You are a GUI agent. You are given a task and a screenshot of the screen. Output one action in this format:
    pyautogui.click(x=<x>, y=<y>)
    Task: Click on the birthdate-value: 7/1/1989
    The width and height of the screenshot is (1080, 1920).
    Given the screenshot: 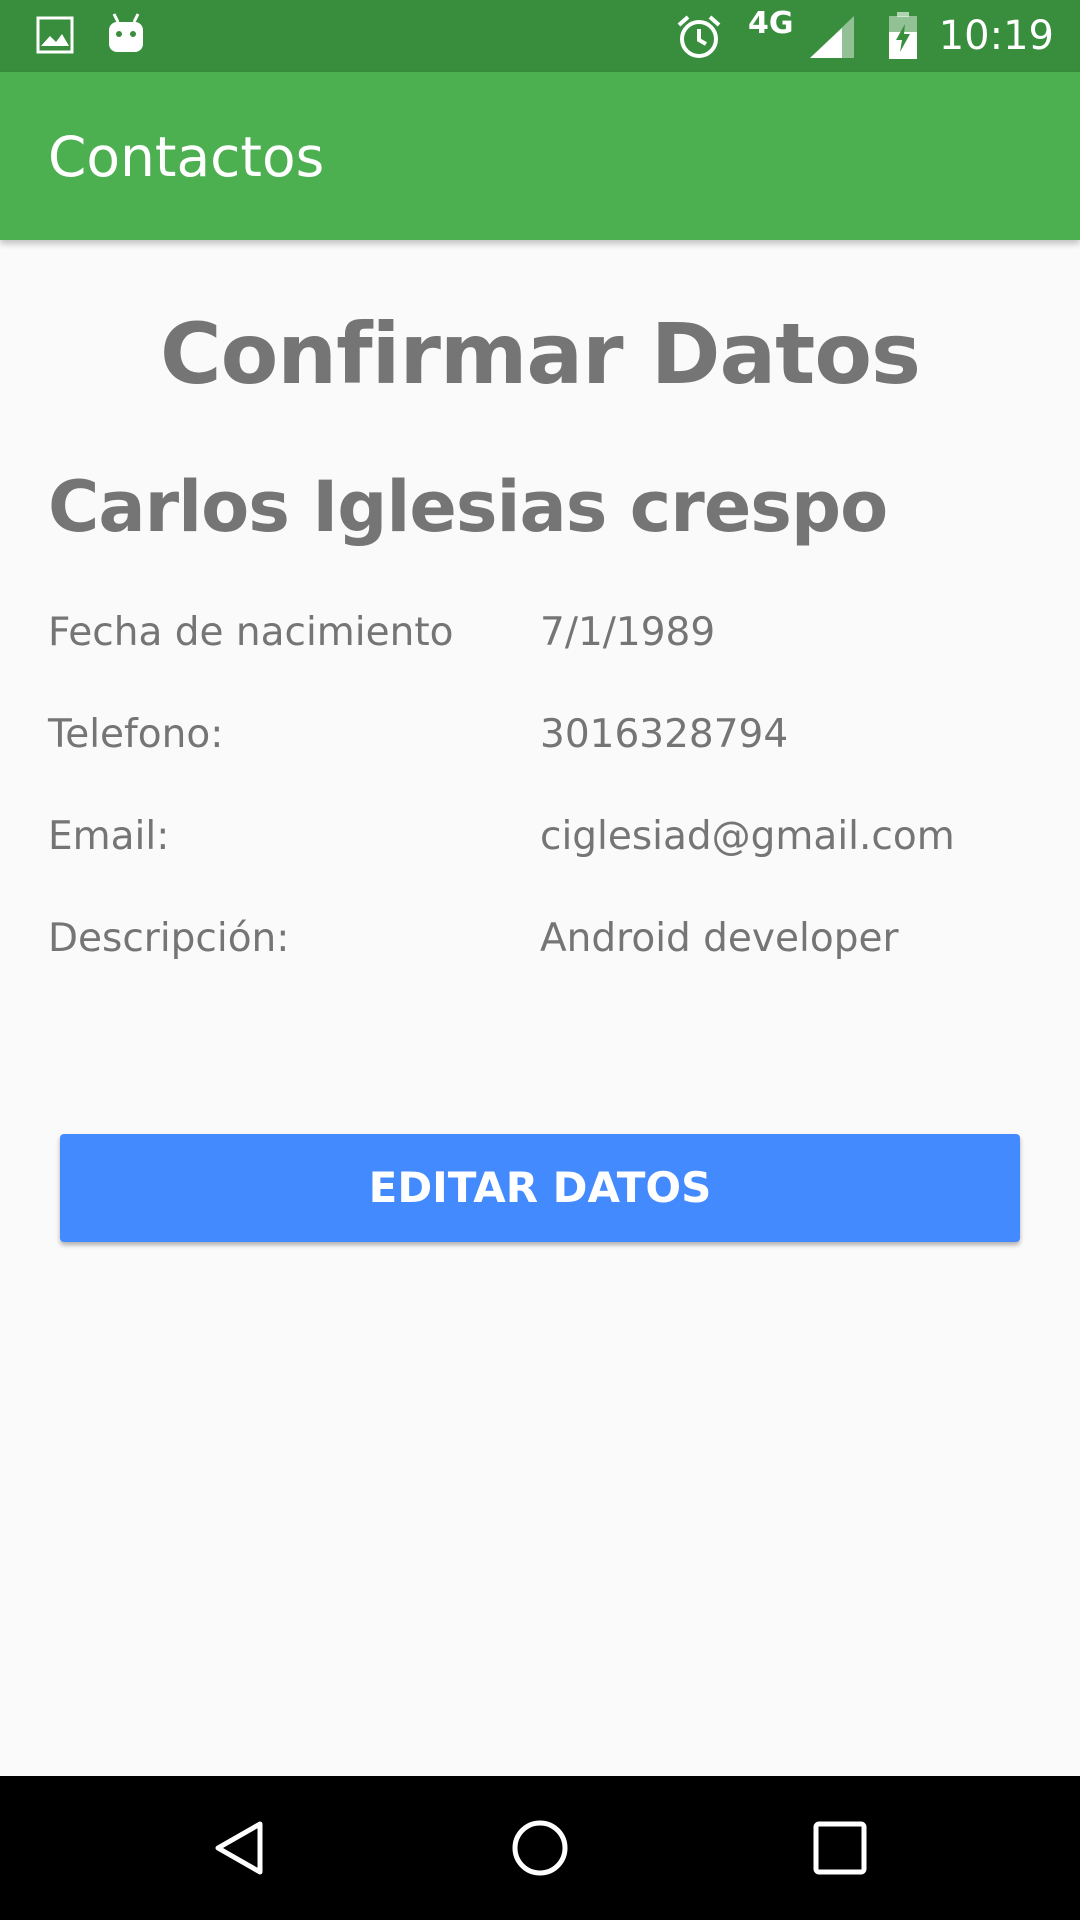 What is the action you would take?
    pyautogui.click(x=628, y=632)
    